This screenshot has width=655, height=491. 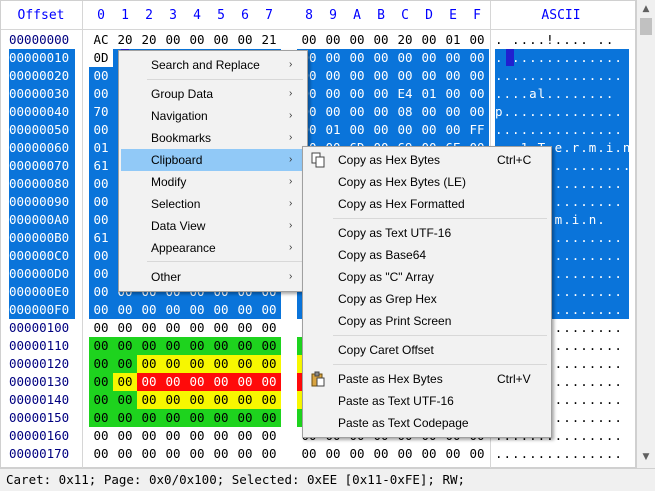 I want to click on scroll-down-arrow-icon: ▼, so click(x=646, y=458).